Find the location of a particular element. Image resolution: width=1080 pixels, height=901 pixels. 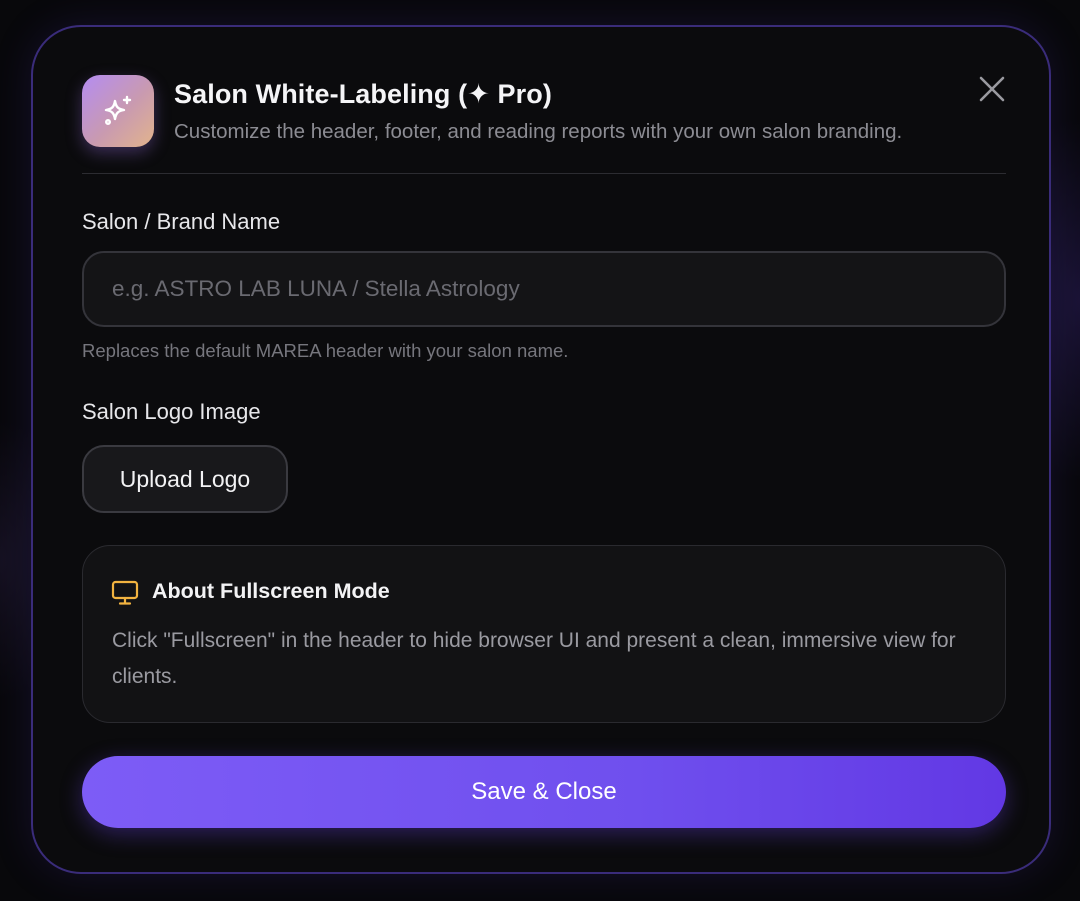

brand-name-input is located at coordinates (544, 289).